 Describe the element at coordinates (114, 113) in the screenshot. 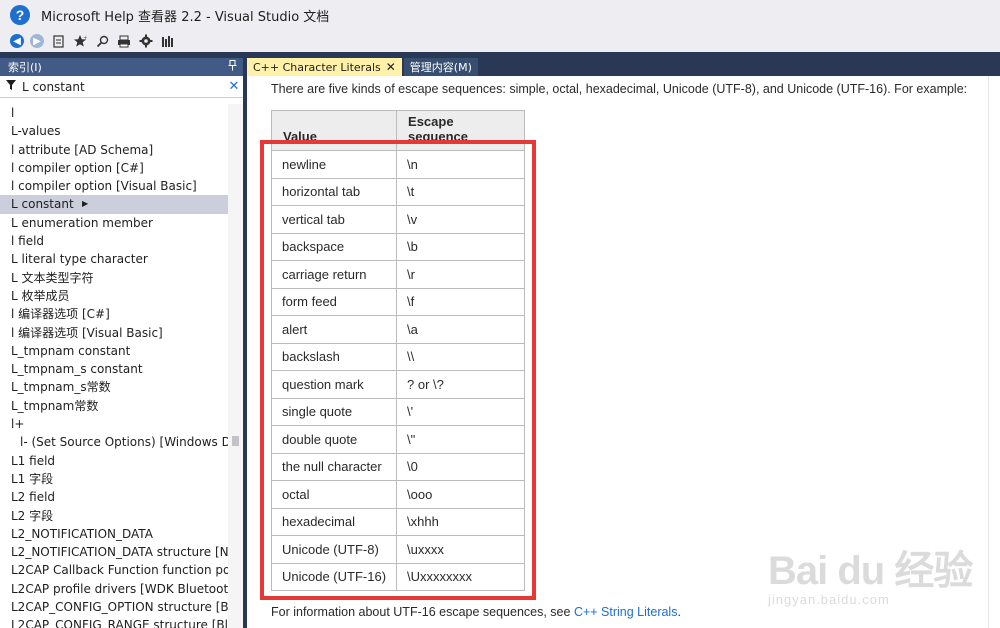

I see `index-item: l` at that location.